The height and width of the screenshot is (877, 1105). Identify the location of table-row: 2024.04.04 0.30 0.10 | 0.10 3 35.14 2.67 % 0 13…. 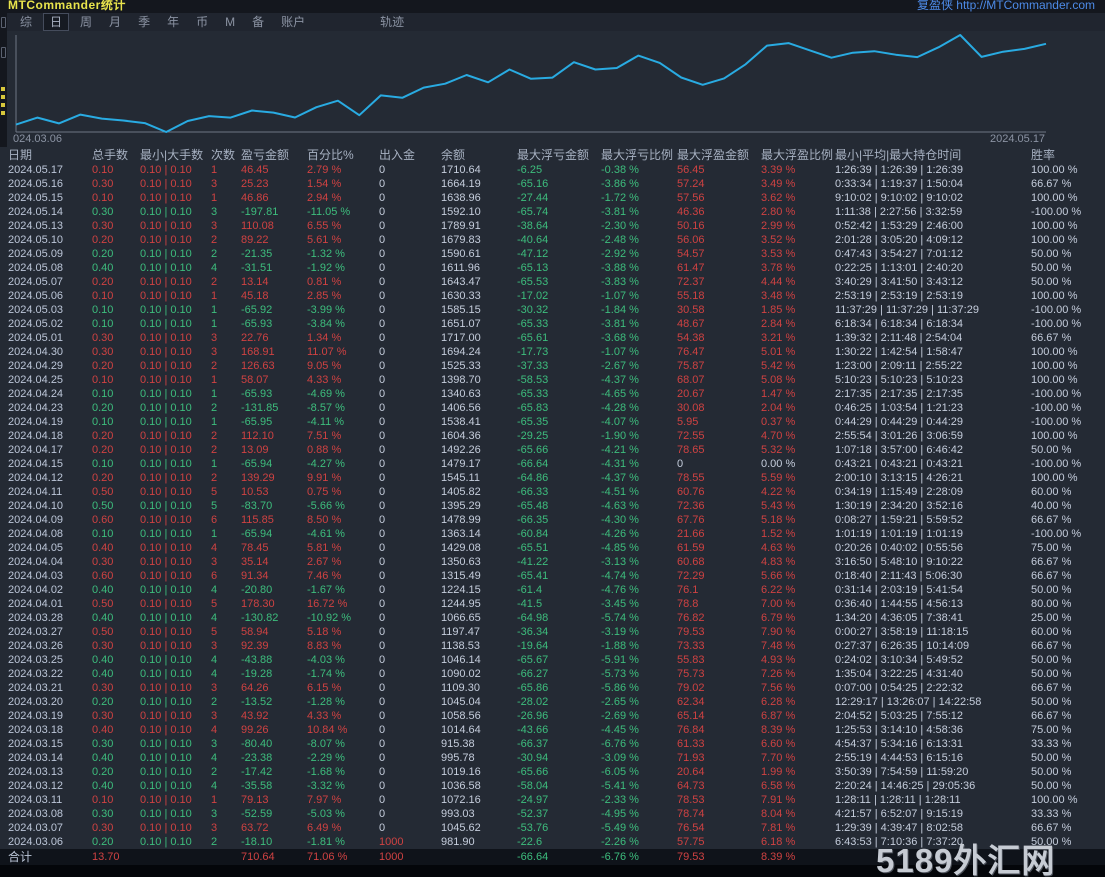
(552, 562).